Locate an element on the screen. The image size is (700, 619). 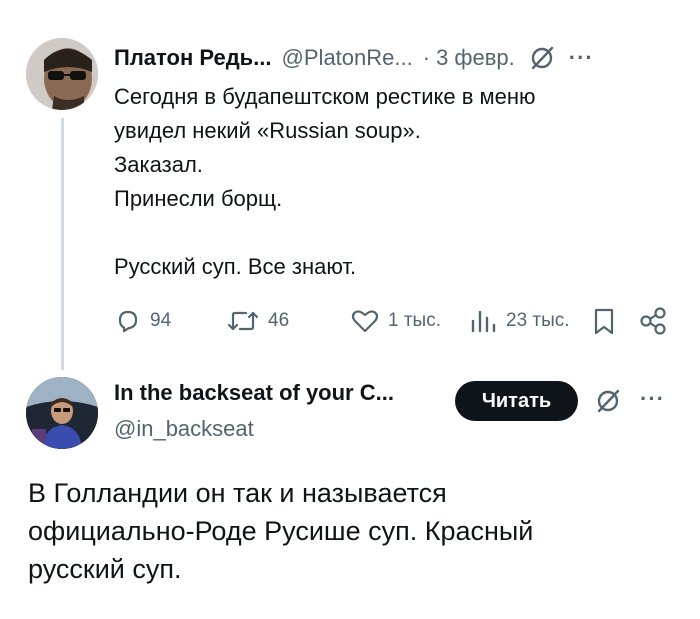
read-button: Читать is located at coordinates (516, 401).